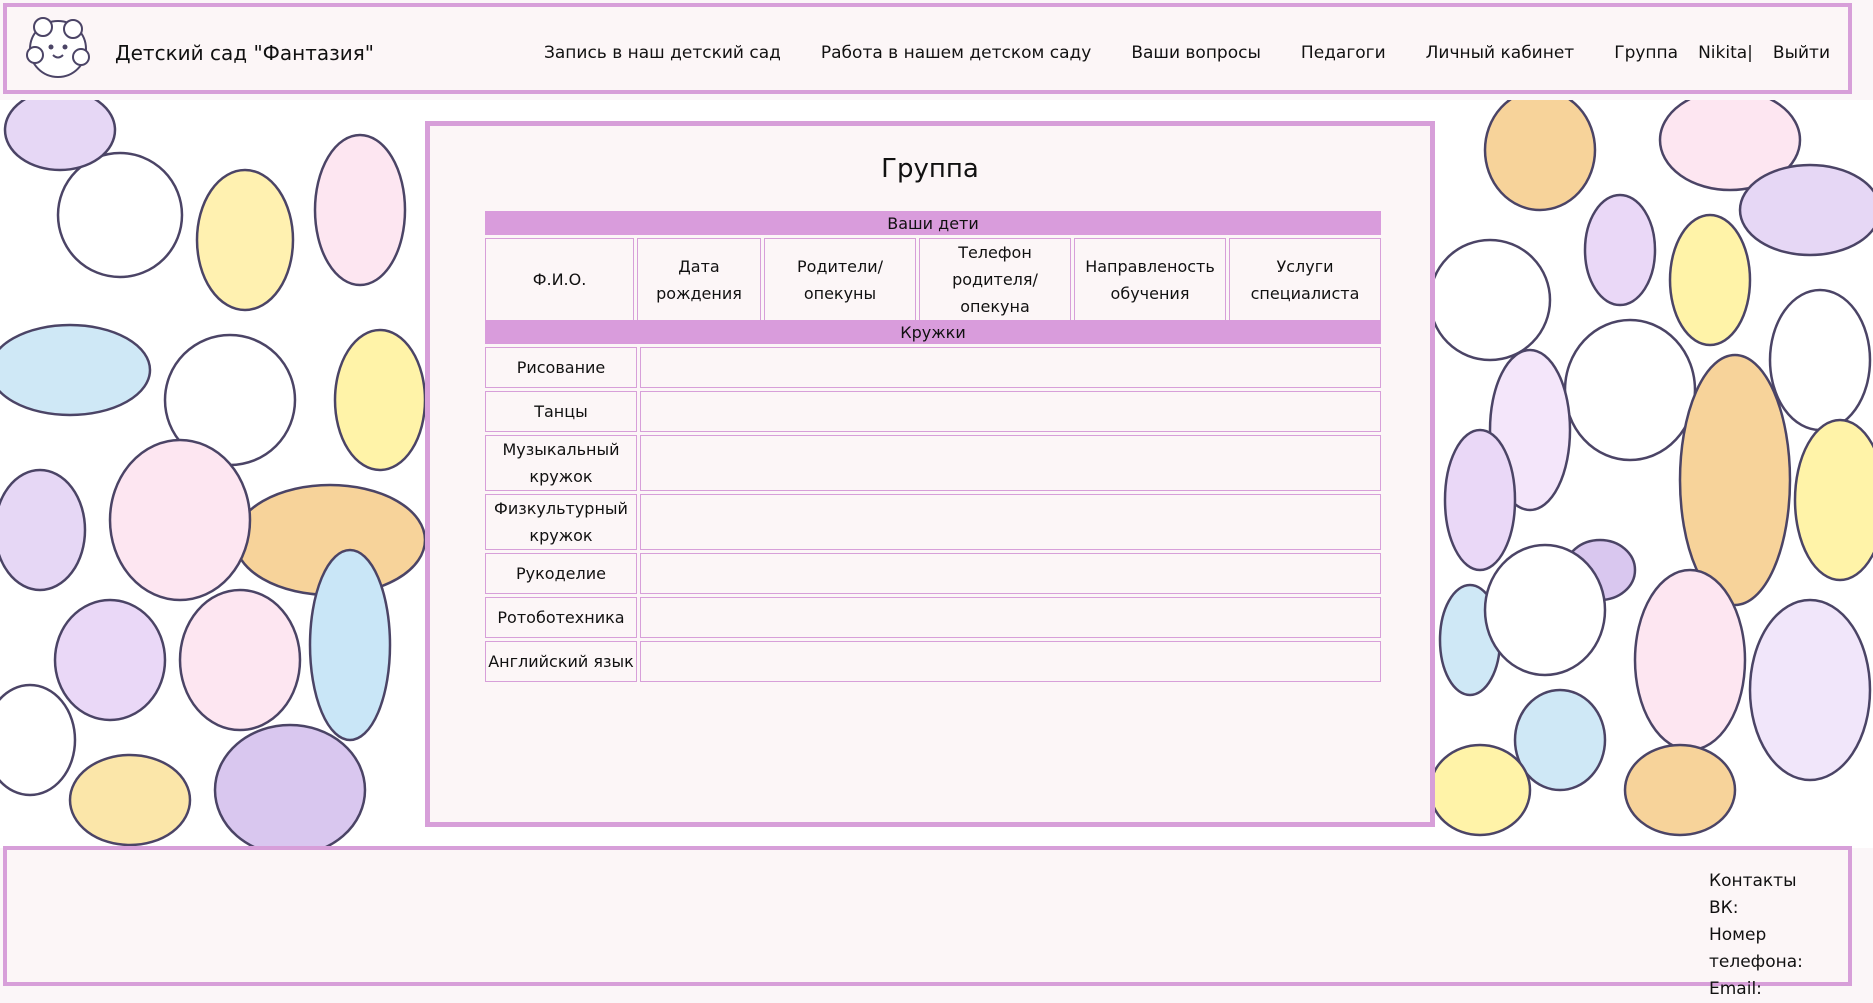 The image size is (1873, 1003). I want to click on nav-logout: Выйти, so click(1801, 53).